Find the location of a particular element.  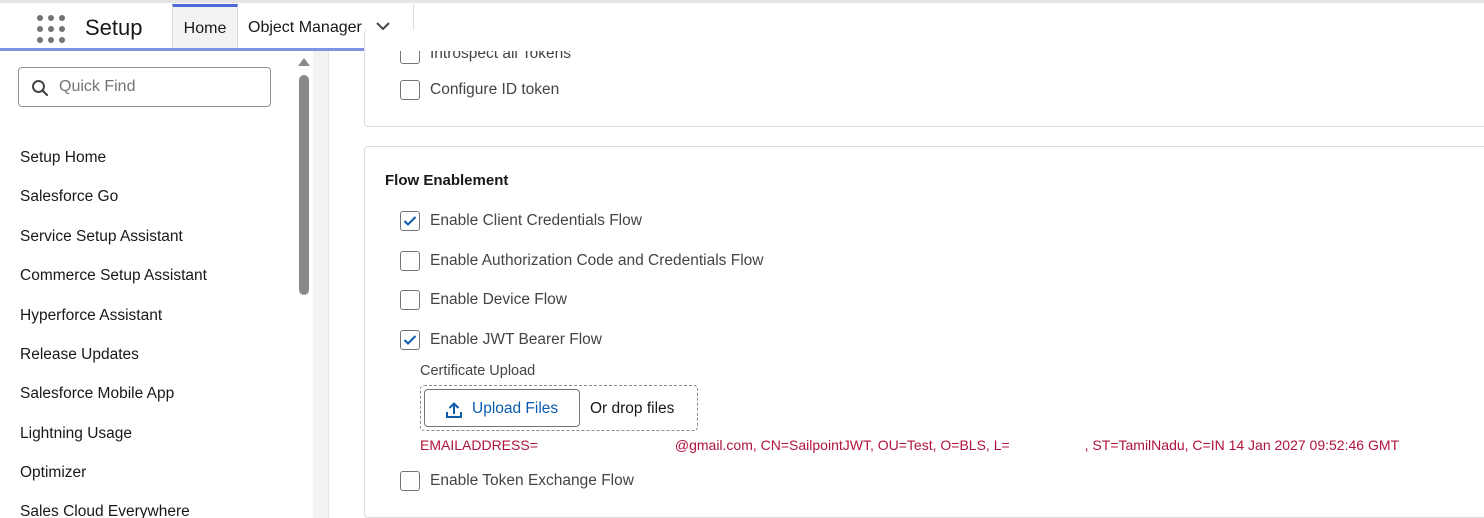

option-token-exchange-flow: Enable Token Exchange Flow is located at coordinates (517, 481).